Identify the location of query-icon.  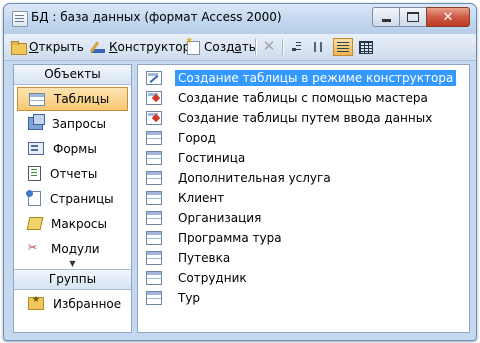
(36, 122).